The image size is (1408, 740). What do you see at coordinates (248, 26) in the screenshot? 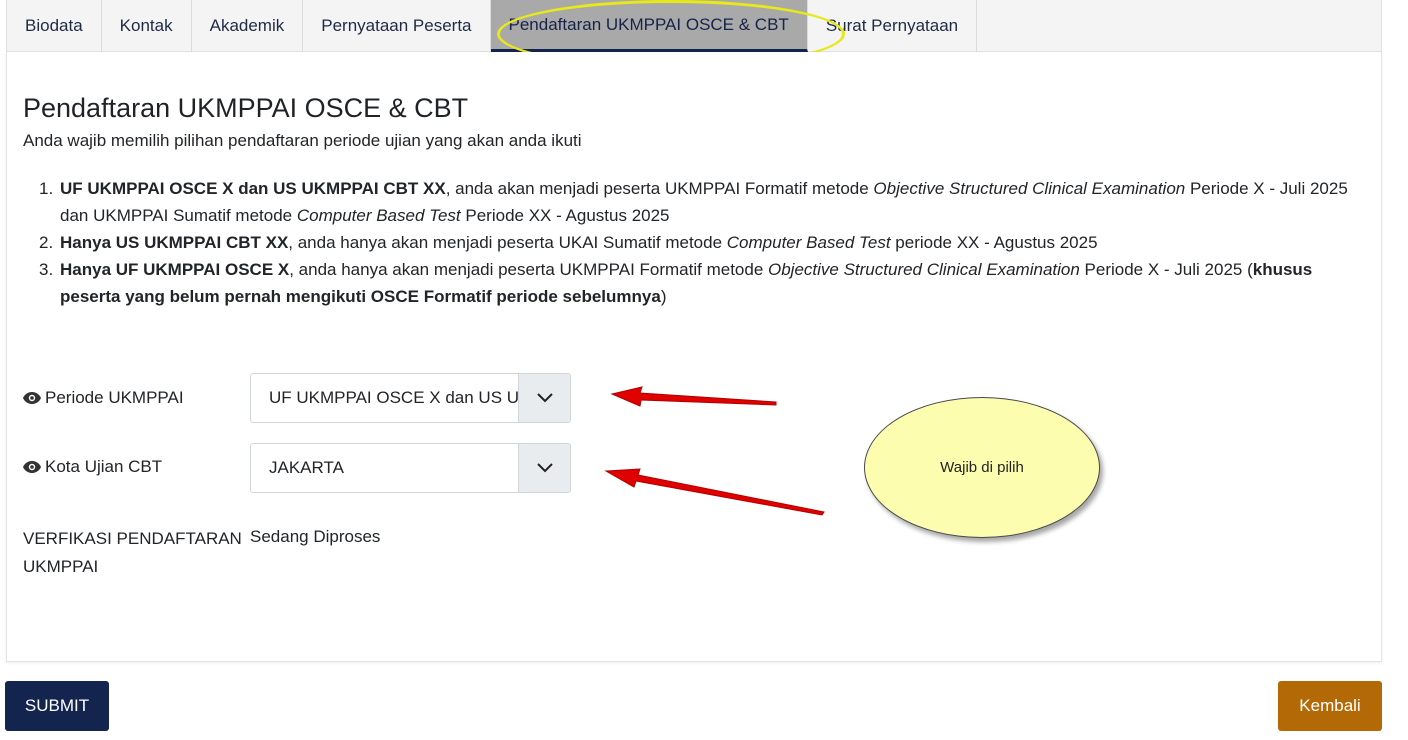
I see `tab-akademik: Akademik` at bounding box center [248, 26].